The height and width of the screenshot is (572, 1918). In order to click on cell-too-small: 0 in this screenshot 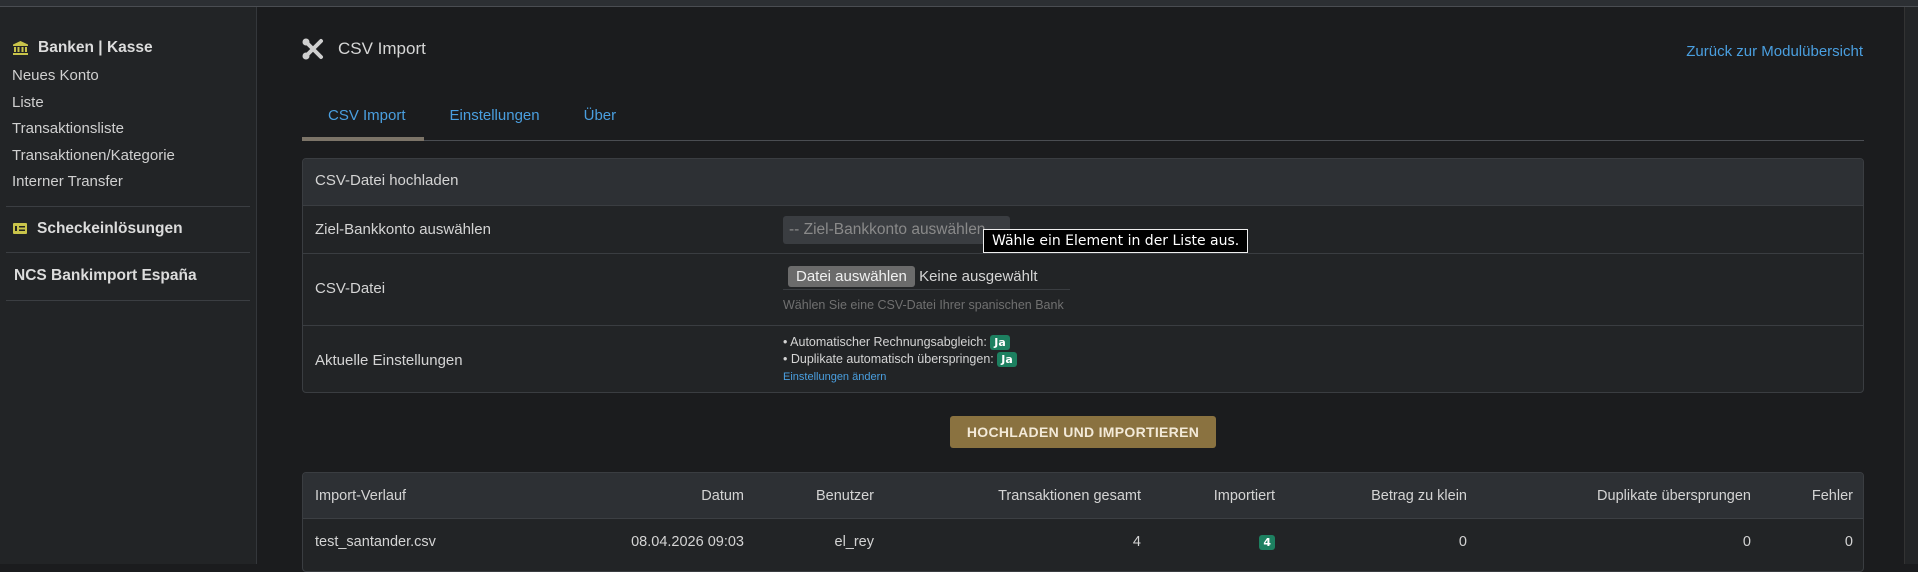, I will do `click(1462, 542)`.